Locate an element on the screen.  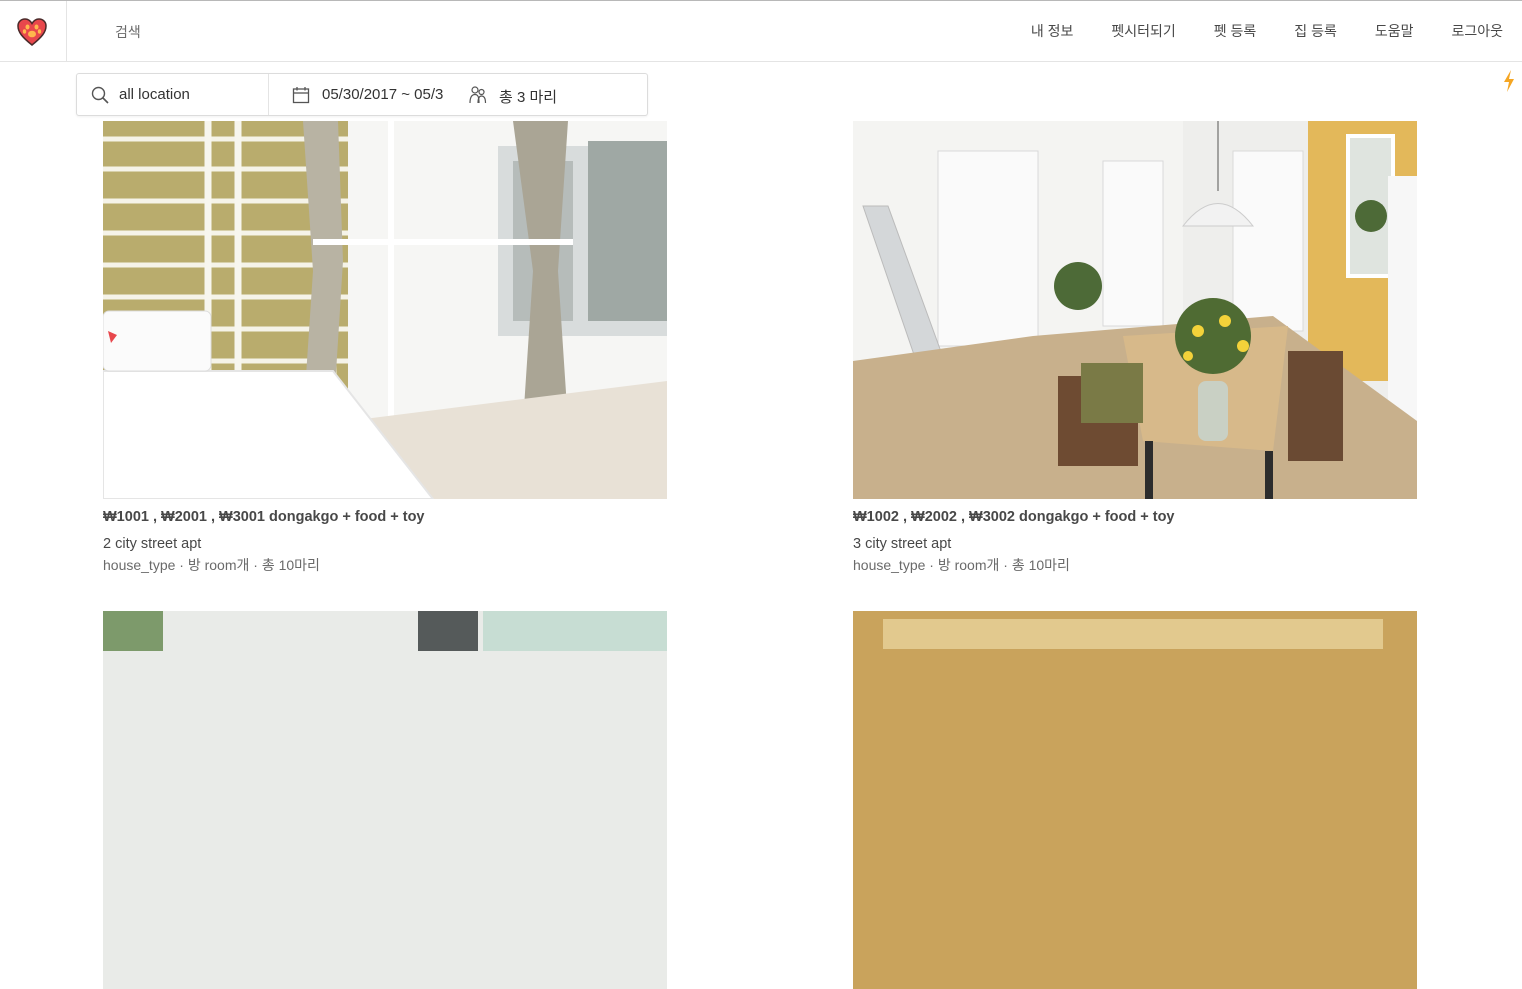
location-field: all location is located at coordinates (173, 94).